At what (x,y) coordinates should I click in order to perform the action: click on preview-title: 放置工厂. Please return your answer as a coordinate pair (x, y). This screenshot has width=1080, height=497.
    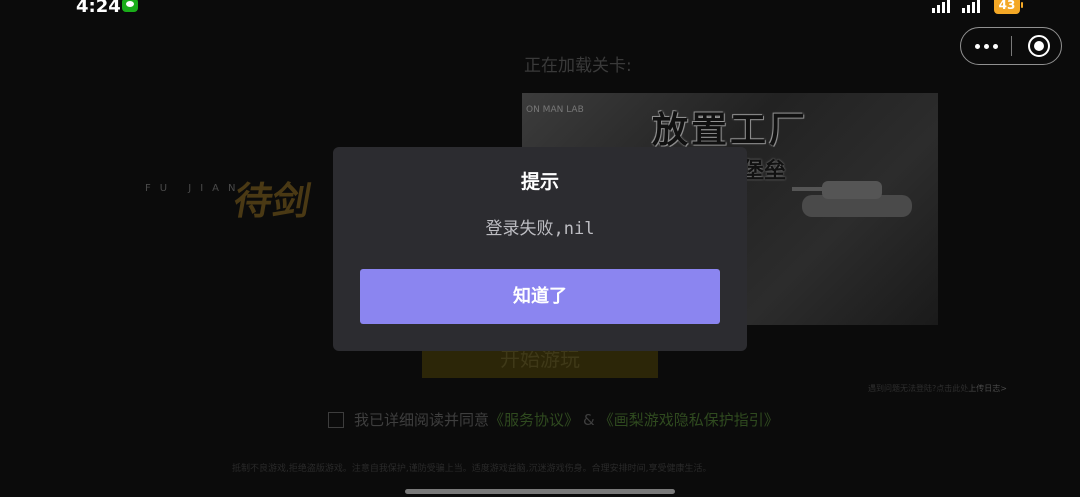
    Looking at the image, I should click on (730, 130).